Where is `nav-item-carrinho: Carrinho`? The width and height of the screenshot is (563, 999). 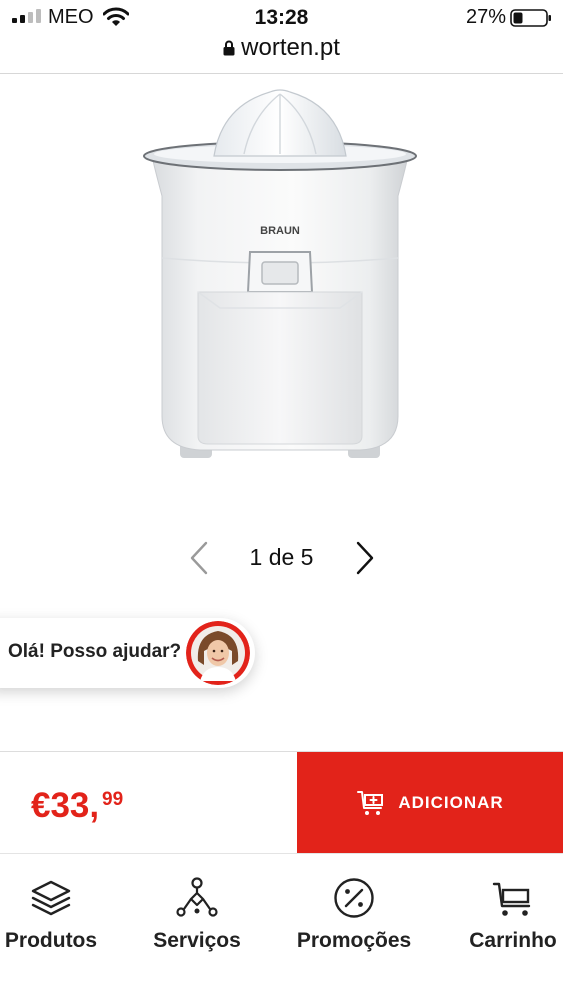 nav-item-carrinho: Carrinho is located at coordinates (513, 909).